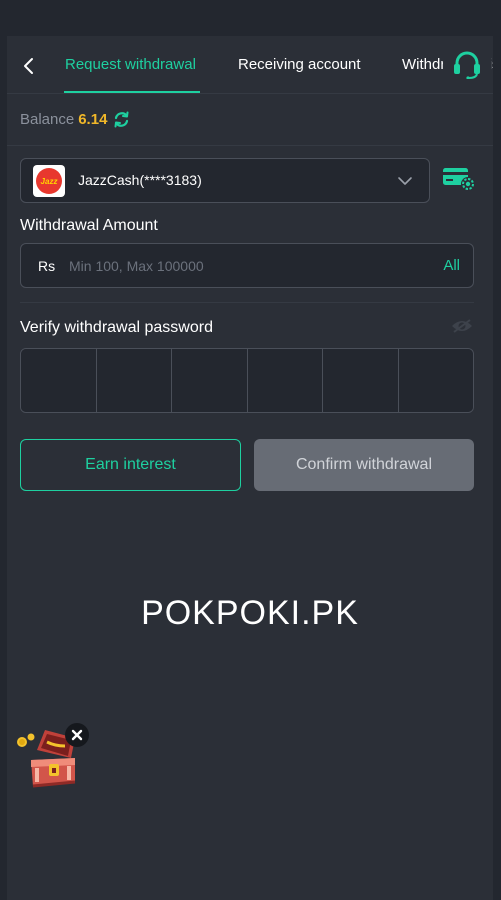 Image resolution: width=501 pixels, height=900 pixels. I want to click on balance-value: 6.14, so click(93, 119).